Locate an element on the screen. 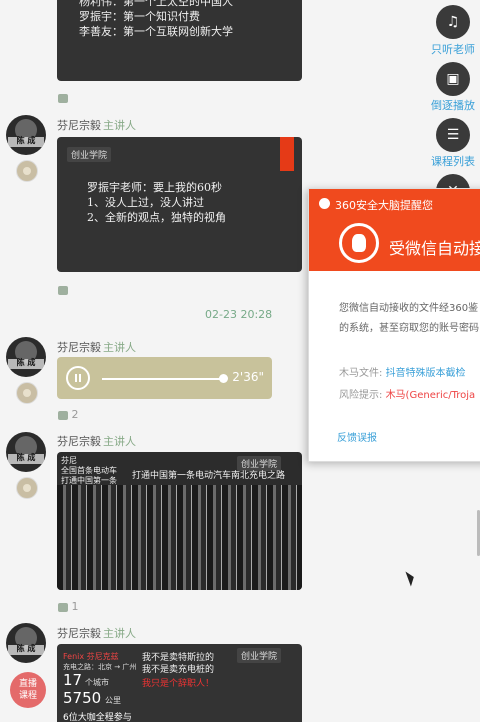 The width and height of the screenshot is (480, 722). slide-headline: 打通中国第一条电动汽车南北充电之路 is located at coordinates (209, 476).